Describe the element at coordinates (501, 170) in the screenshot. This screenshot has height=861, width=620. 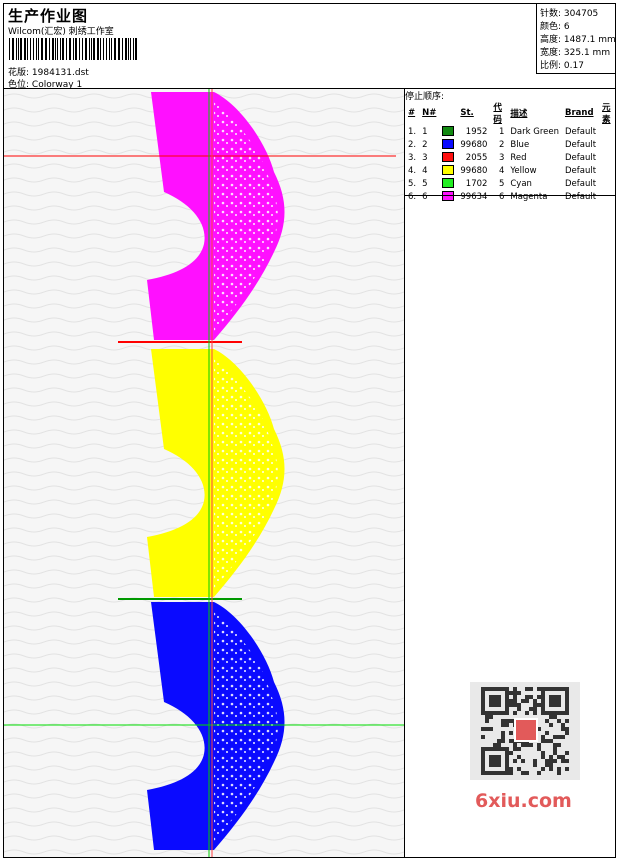
I see `row-code: 4` at that location.